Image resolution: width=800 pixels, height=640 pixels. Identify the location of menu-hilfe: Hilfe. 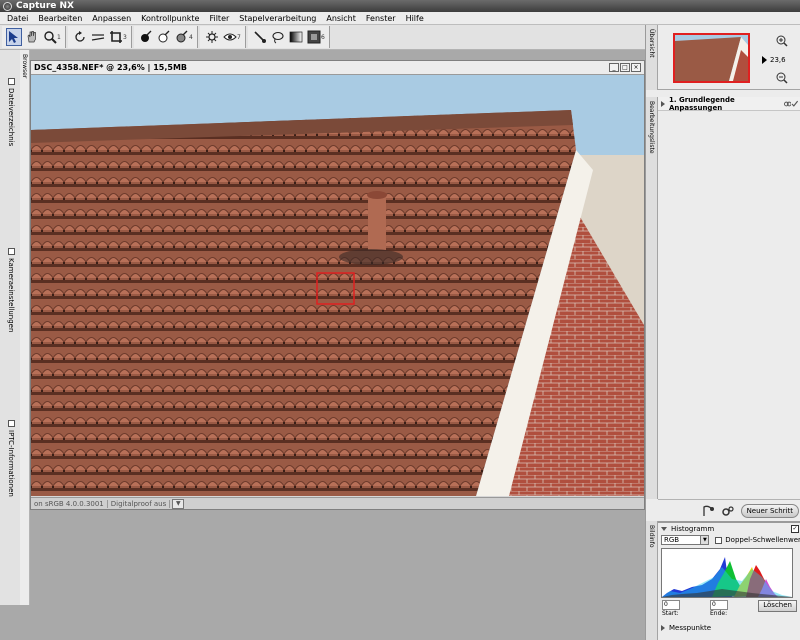
(415, 18).